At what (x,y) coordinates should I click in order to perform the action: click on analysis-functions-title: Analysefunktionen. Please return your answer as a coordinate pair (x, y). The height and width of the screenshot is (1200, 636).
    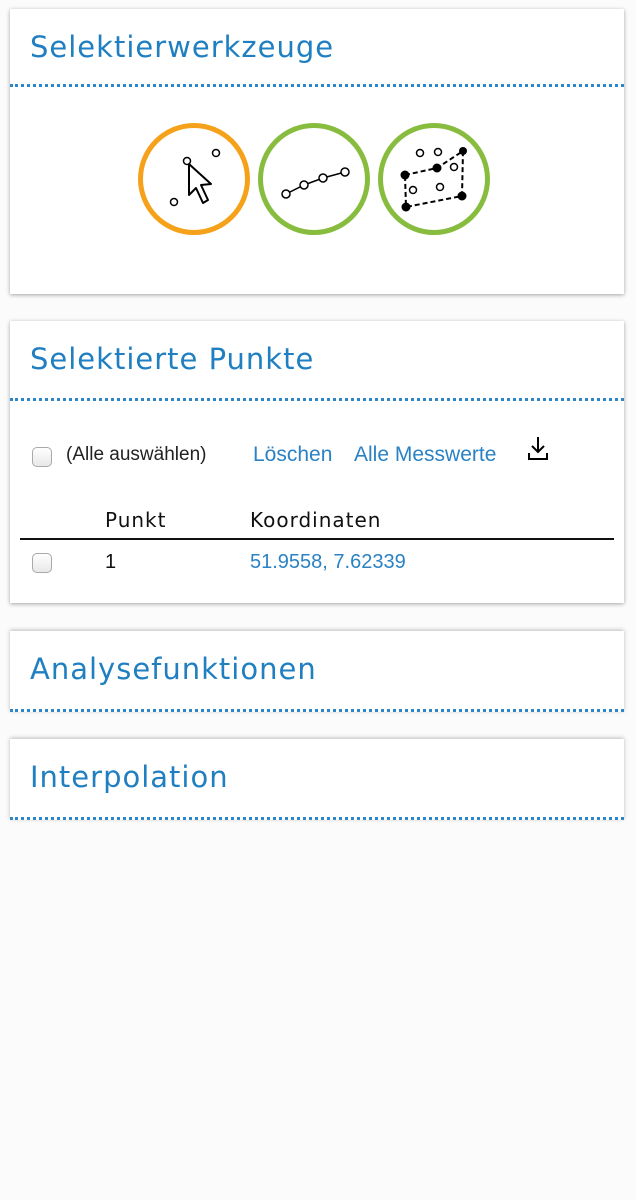
    Looking at the image, I should click on (173, 669).